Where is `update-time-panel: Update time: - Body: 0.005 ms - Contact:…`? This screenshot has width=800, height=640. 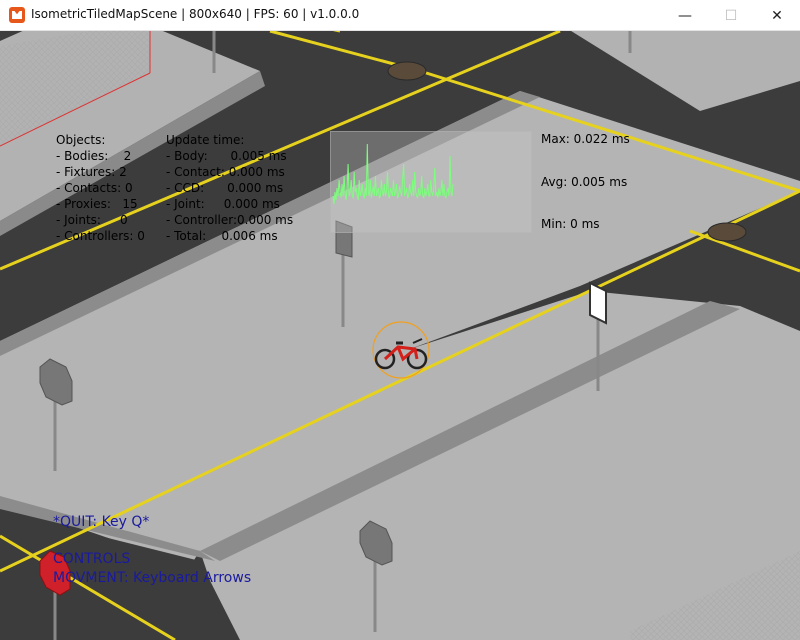 update-time-panel: Update time: - Body: 0.005 ms - Contact:… is located at coordinates (229, 188).